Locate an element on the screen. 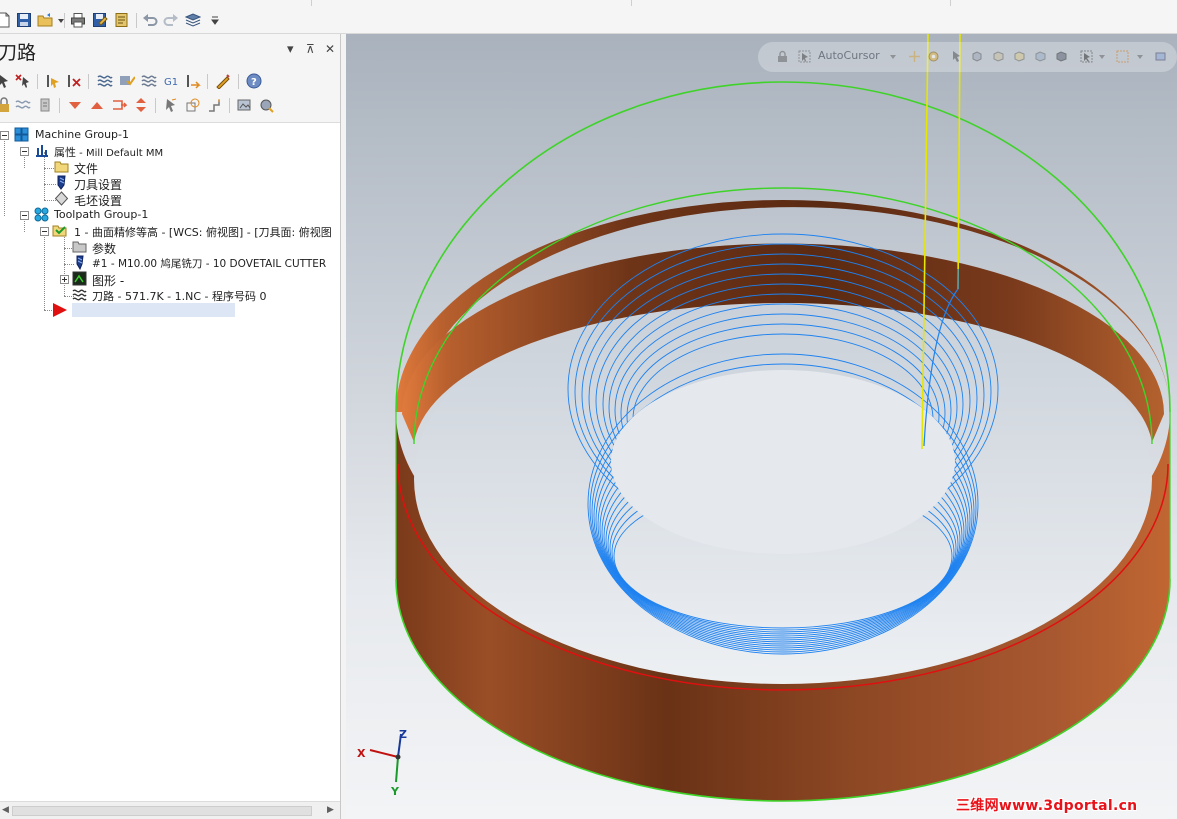 The width and height of the screenshot is (1177, 819). tree-node-files: 文件 is located at coordinates (114, 167).